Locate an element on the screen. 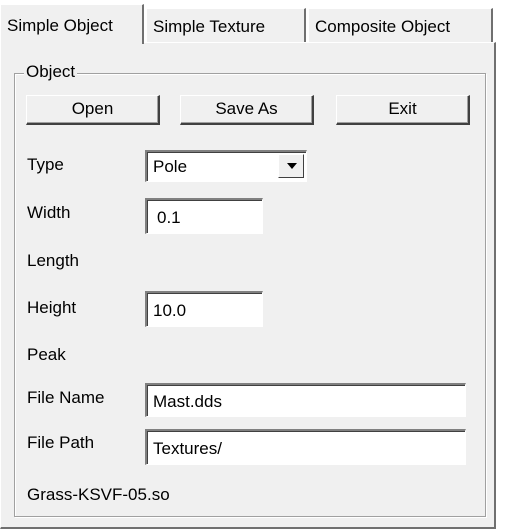  tab-simple-object: Simple Object is located at coordinates (72, 24).